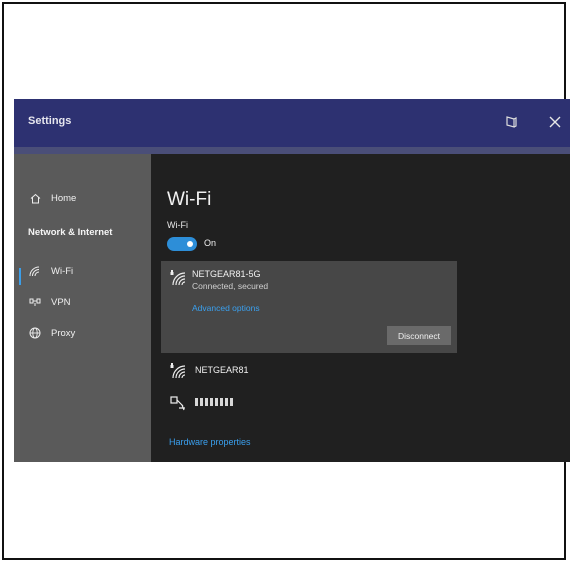 The width and height of the screenshot is (570, 564). I want to click on network-list-item: NETGEAR81, so click(209, 370).